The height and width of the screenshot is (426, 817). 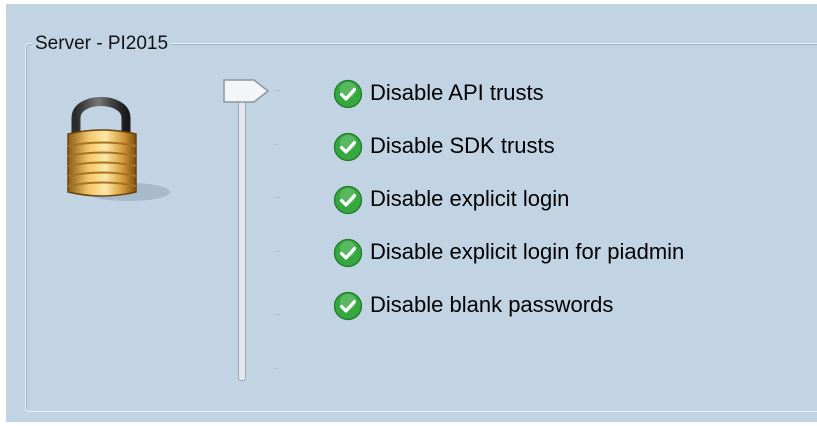 I want to click on item-label: Disable explicit login, so click(x=470, y=198).